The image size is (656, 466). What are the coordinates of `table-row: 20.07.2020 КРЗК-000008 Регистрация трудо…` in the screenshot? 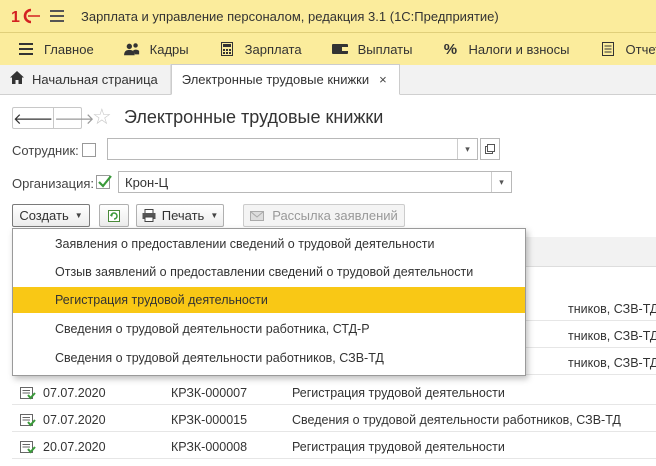 It's located at (334, 447).